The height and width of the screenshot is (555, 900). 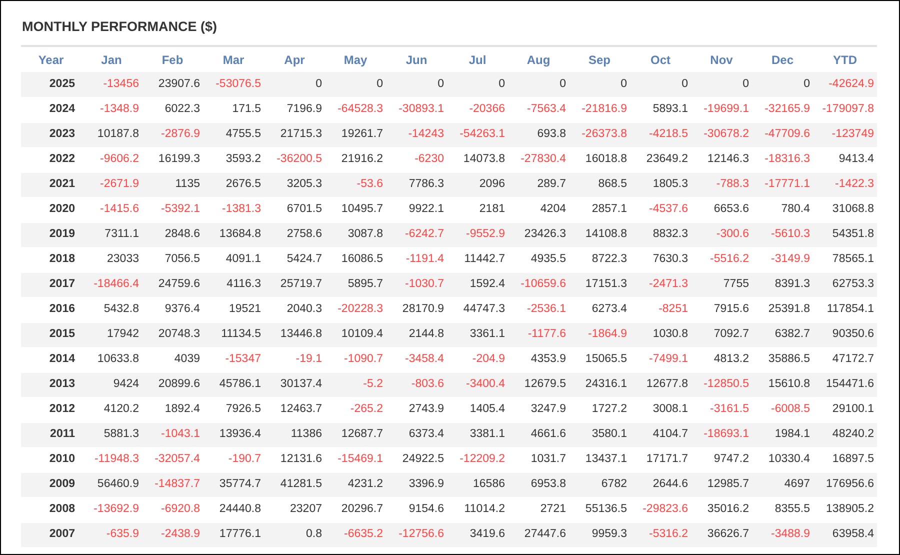 I want to click on table-cell: -21816.9, so click(x=599, y=109).